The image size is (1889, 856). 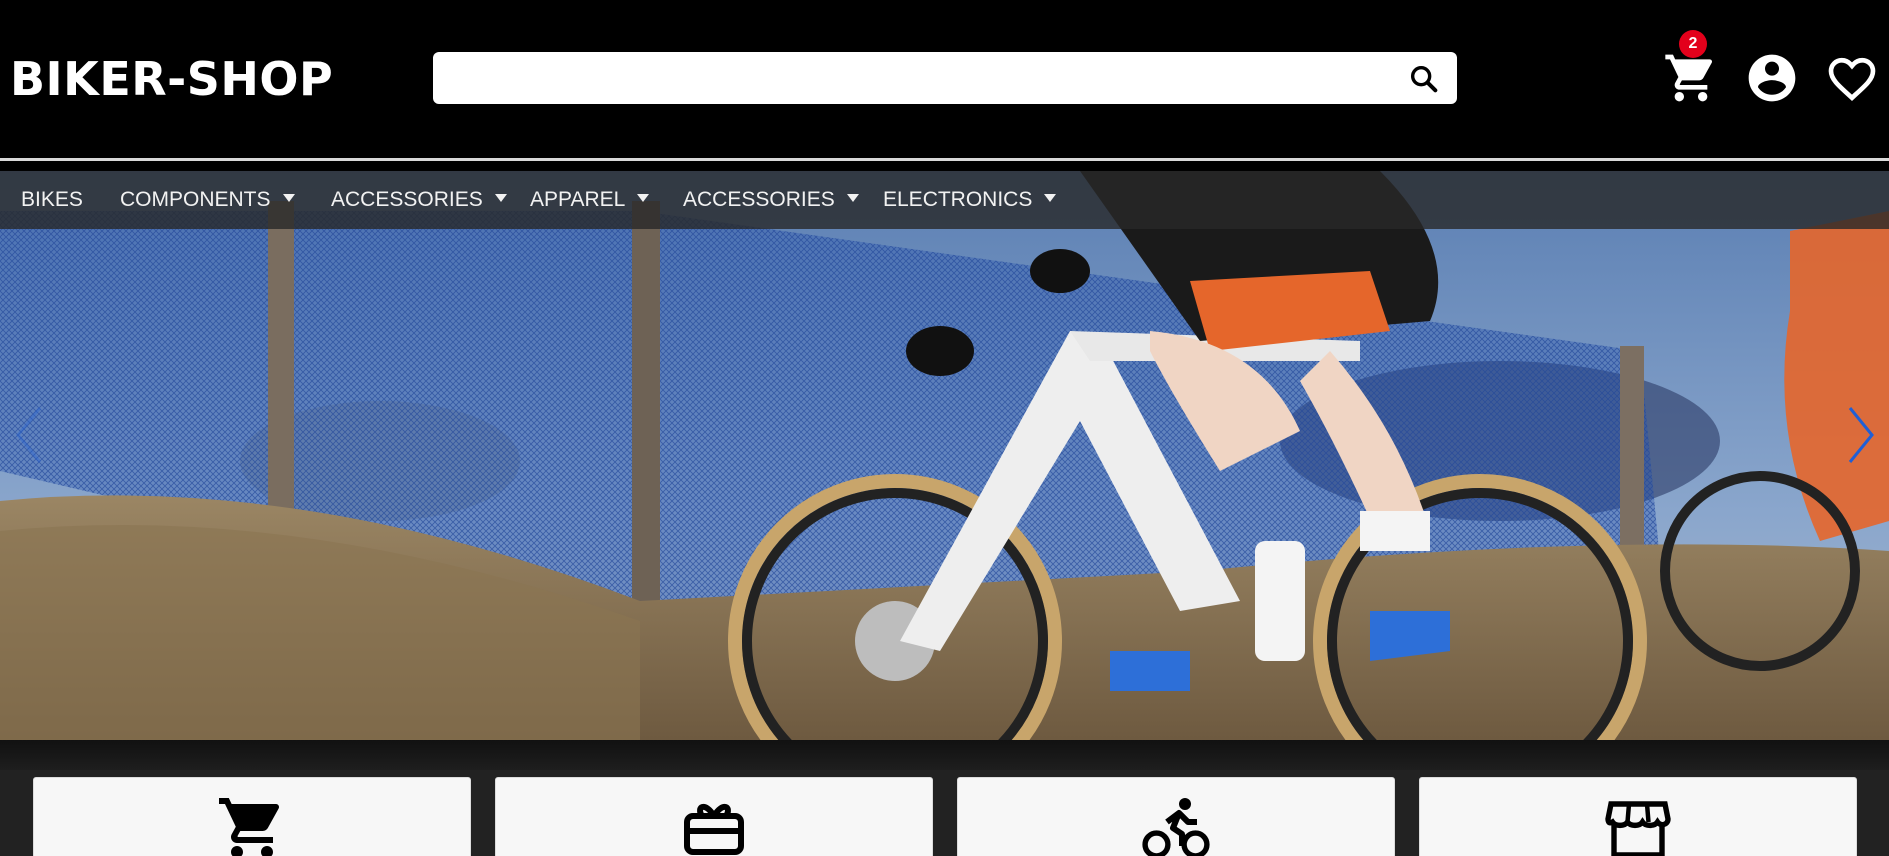 I want to click on nav-item-electronics: ELECTRONICS, so click(x=970, y=200).